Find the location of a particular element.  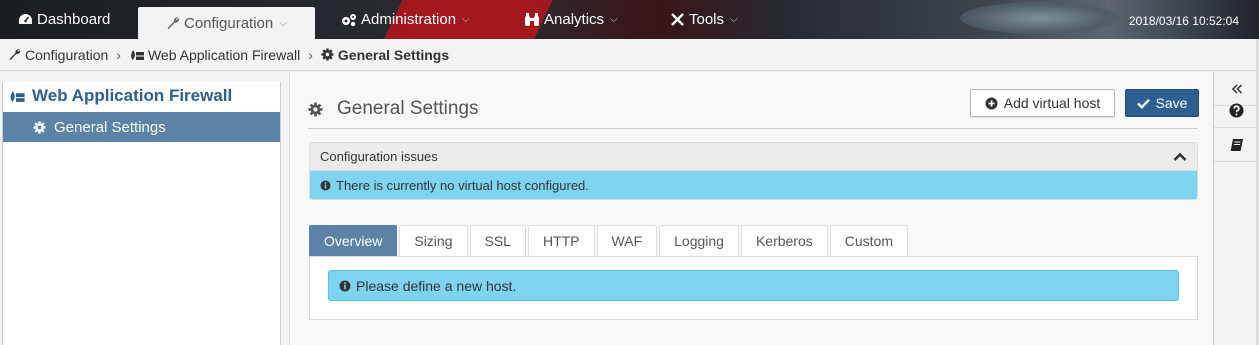

nav-tools: Tools ⌵ is located at coordinates (704, 19).